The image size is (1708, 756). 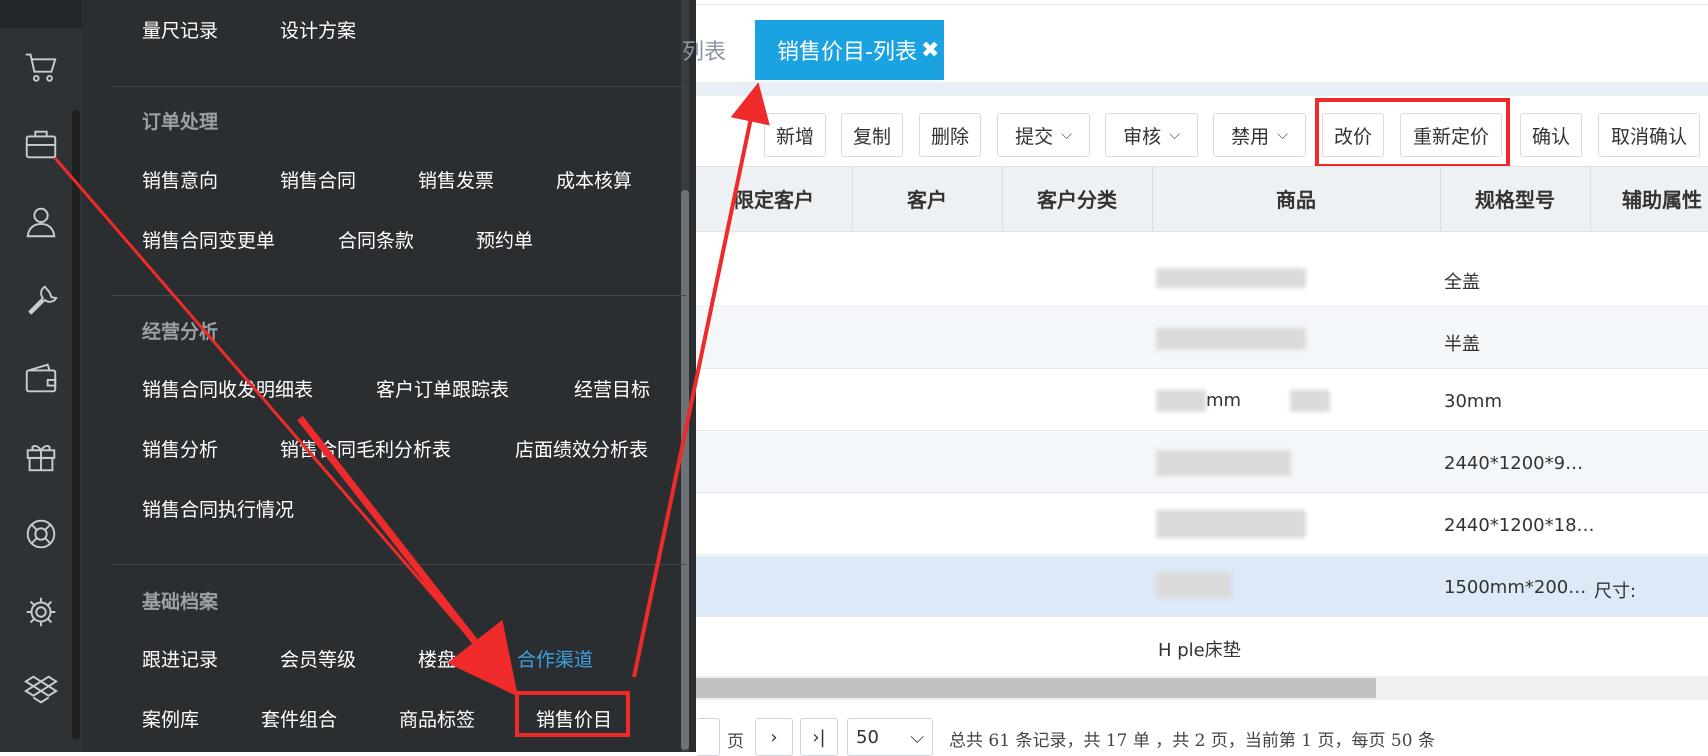 I want to click on menu-item: 销售合同收发明细表, so click(x=227, y=388).